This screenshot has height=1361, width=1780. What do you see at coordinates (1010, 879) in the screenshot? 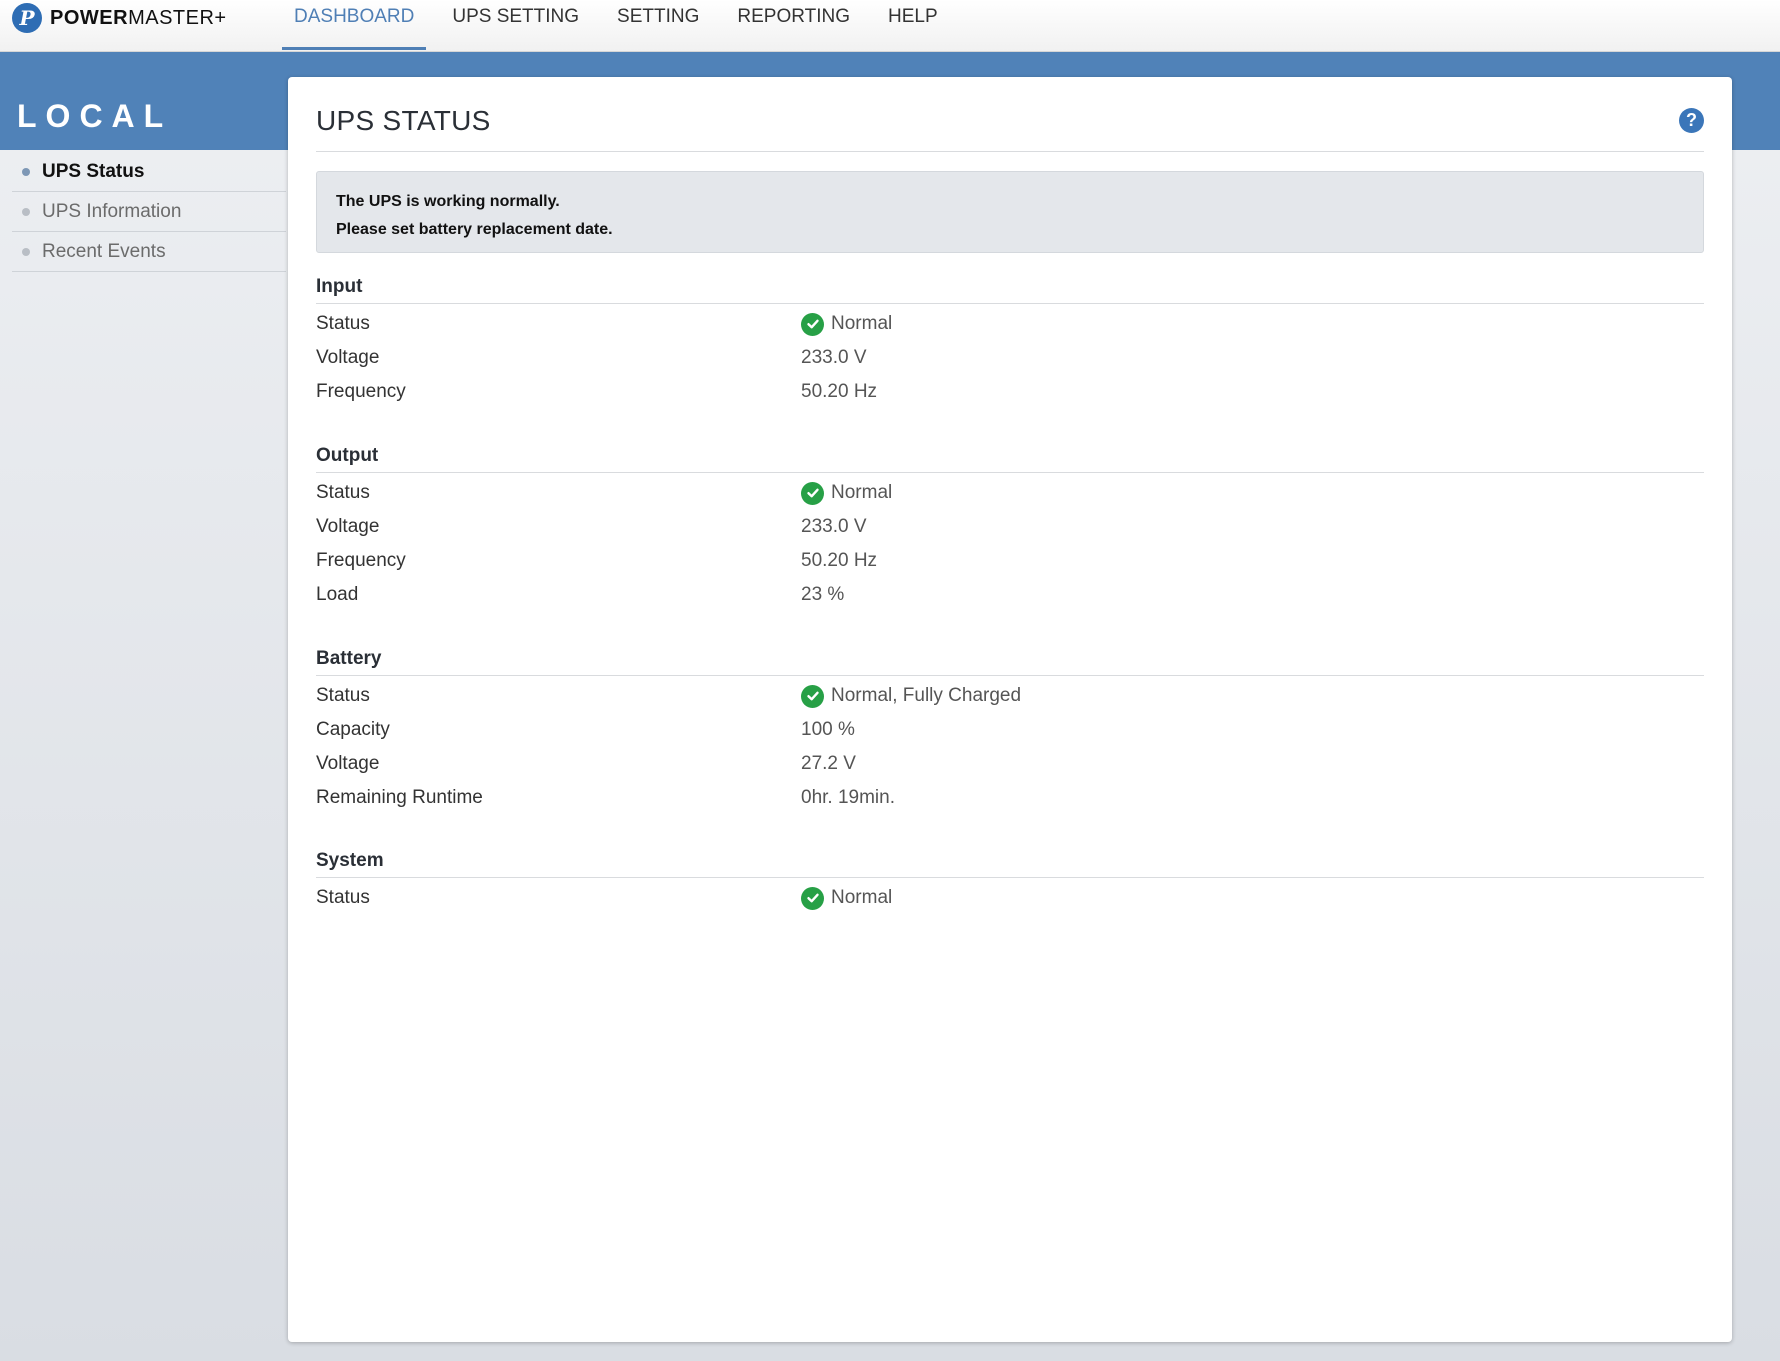
I see `section-system: System Status Normal` at bounding box center [1010, 879].